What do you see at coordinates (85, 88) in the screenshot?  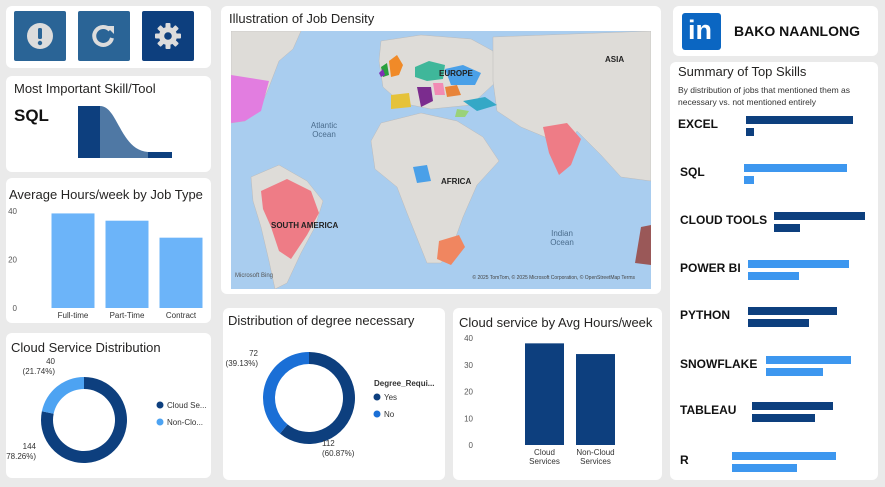 I see `skill-card-title: Most Important Skill/Tool` at bounding box center [85, 88].